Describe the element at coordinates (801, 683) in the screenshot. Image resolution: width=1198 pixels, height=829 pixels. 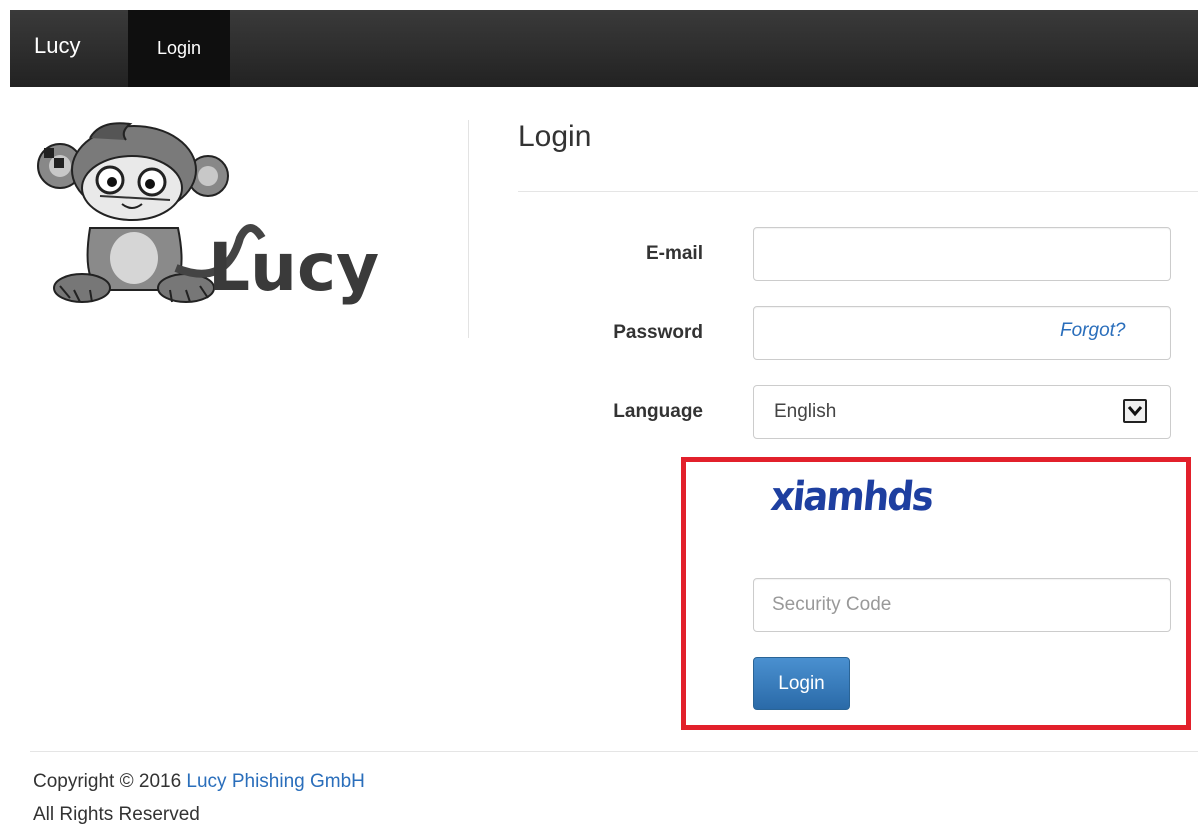
I see `login-button: Login` at that location.